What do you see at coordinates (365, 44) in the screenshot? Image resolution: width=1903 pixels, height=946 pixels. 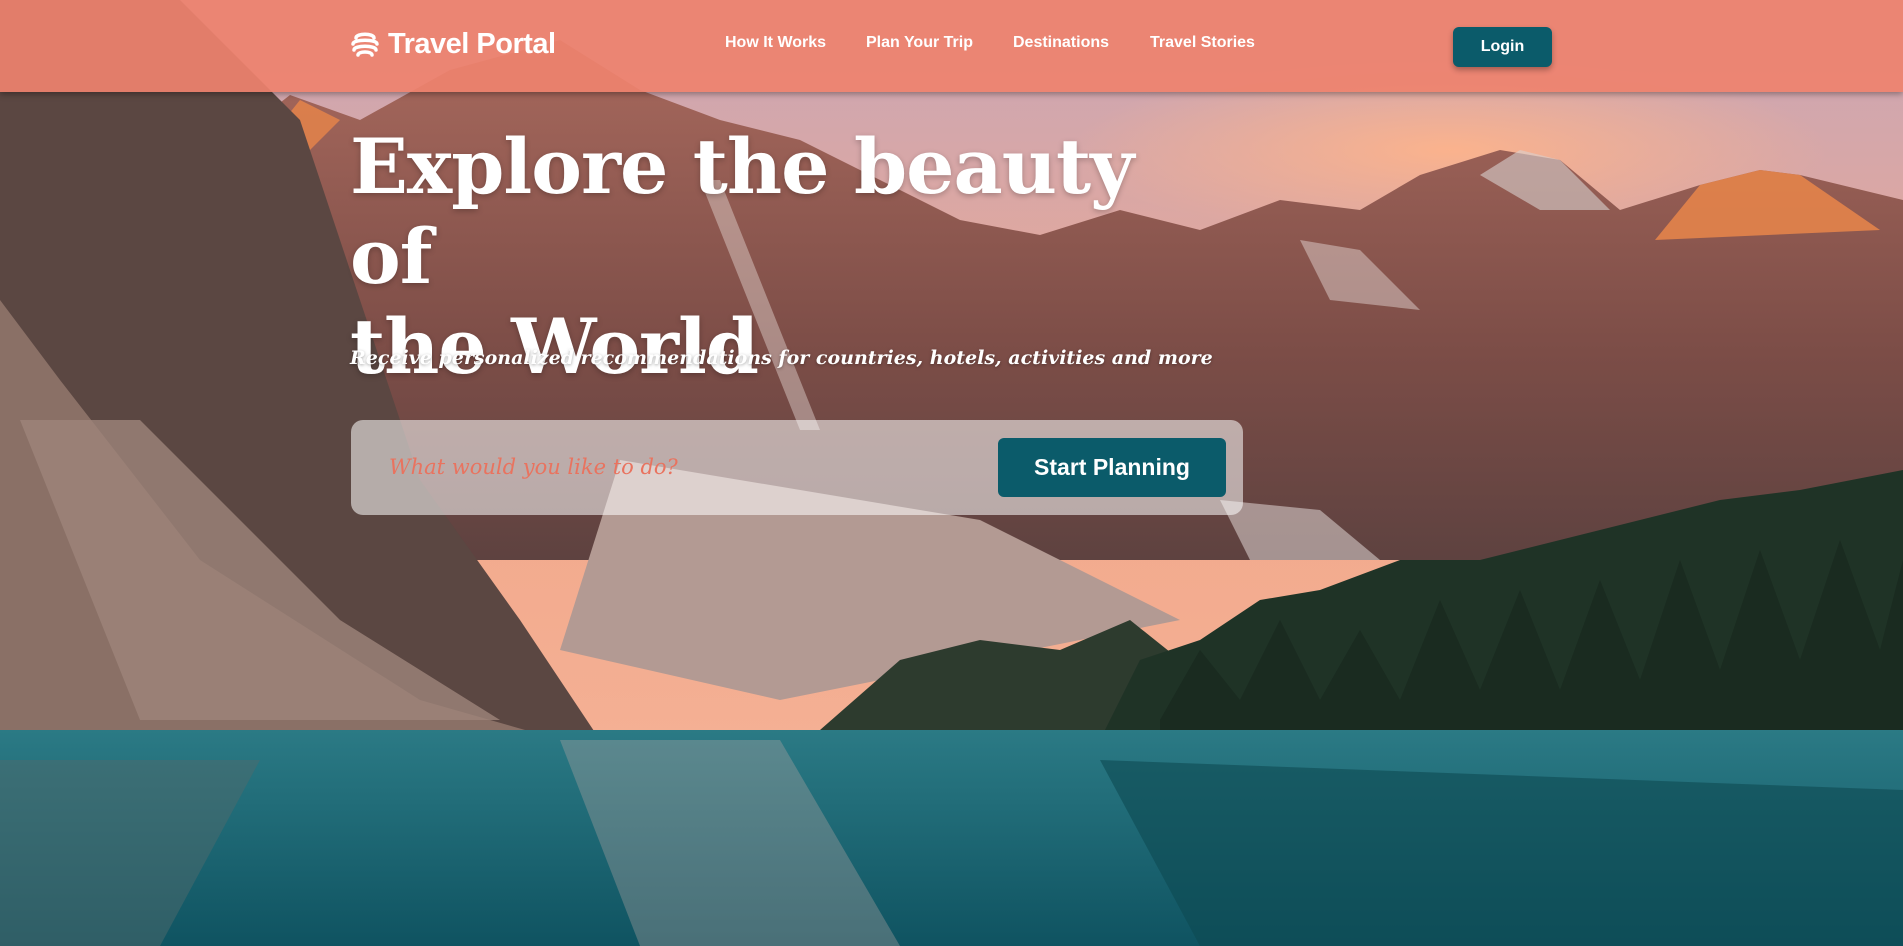 I see `globe-stack-icon` at bounding box center [365, 44].